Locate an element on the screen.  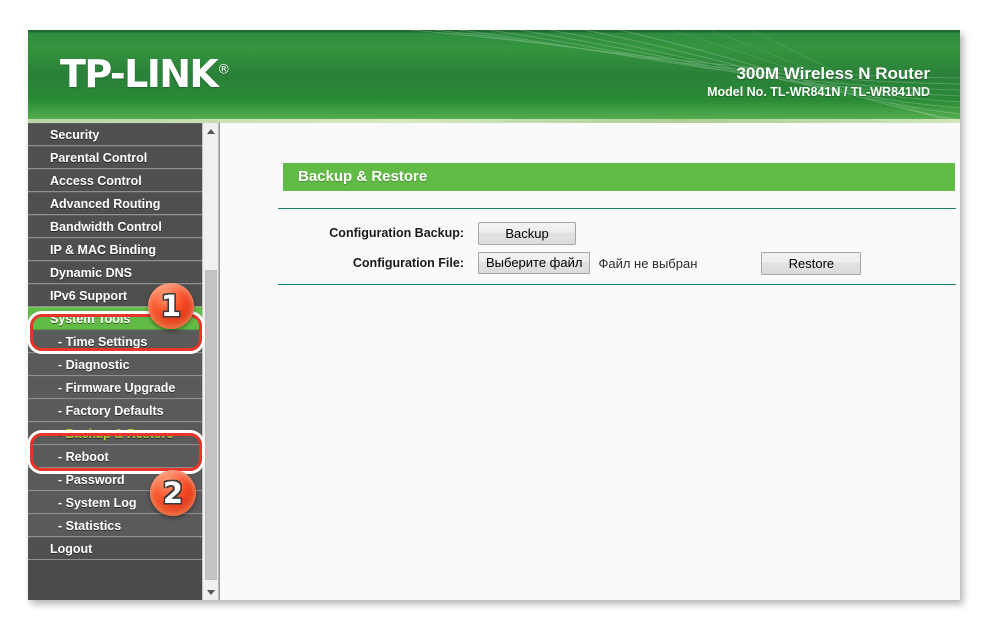
sidebar-item-ip-mac-binding: IP & MAC Binding is located at coordinates (123, 249).